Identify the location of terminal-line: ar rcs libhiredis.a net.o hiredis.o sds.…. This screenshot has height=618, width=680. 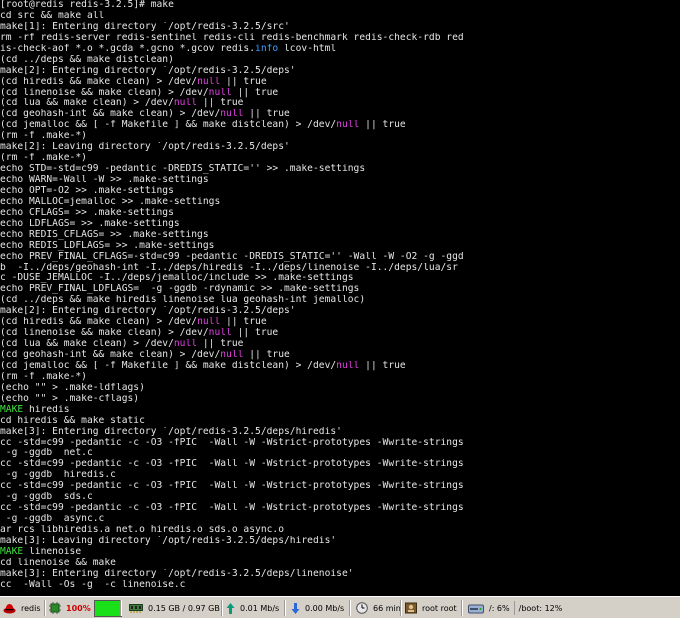
(340, 530).